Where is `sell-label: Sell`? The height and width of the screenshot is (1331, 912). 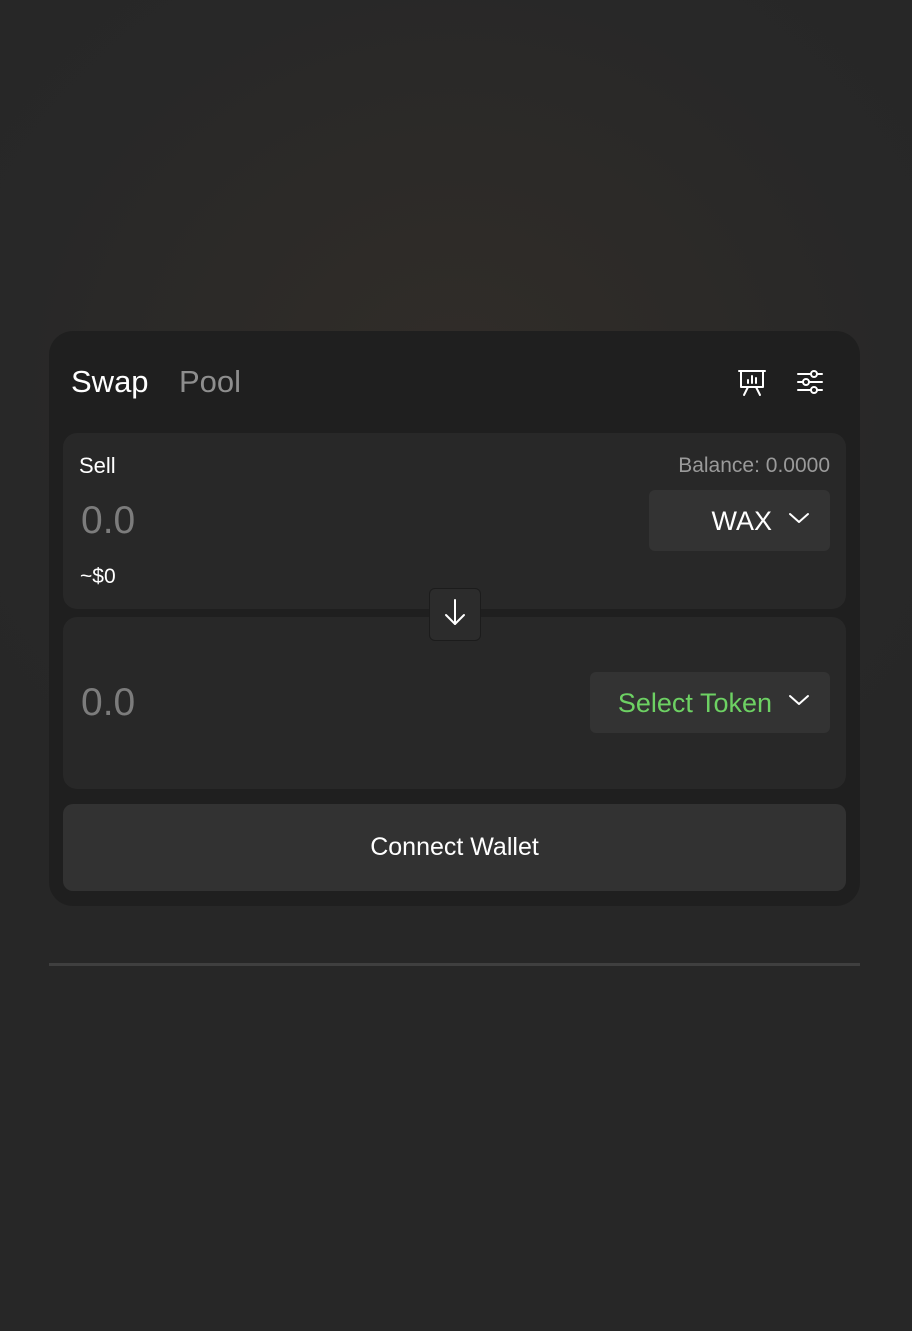 sell-label: Sell is located at coordinates (97, 465).